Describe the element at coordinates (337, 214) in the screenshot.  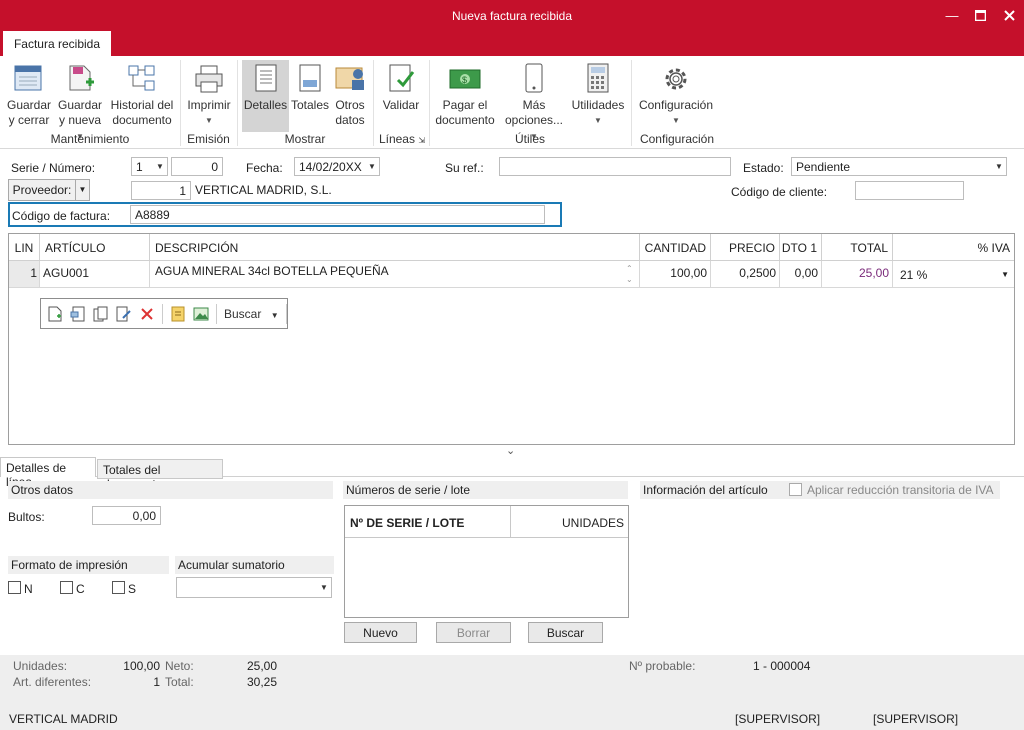
I see `codigo-factura-field: A8889` at that location.